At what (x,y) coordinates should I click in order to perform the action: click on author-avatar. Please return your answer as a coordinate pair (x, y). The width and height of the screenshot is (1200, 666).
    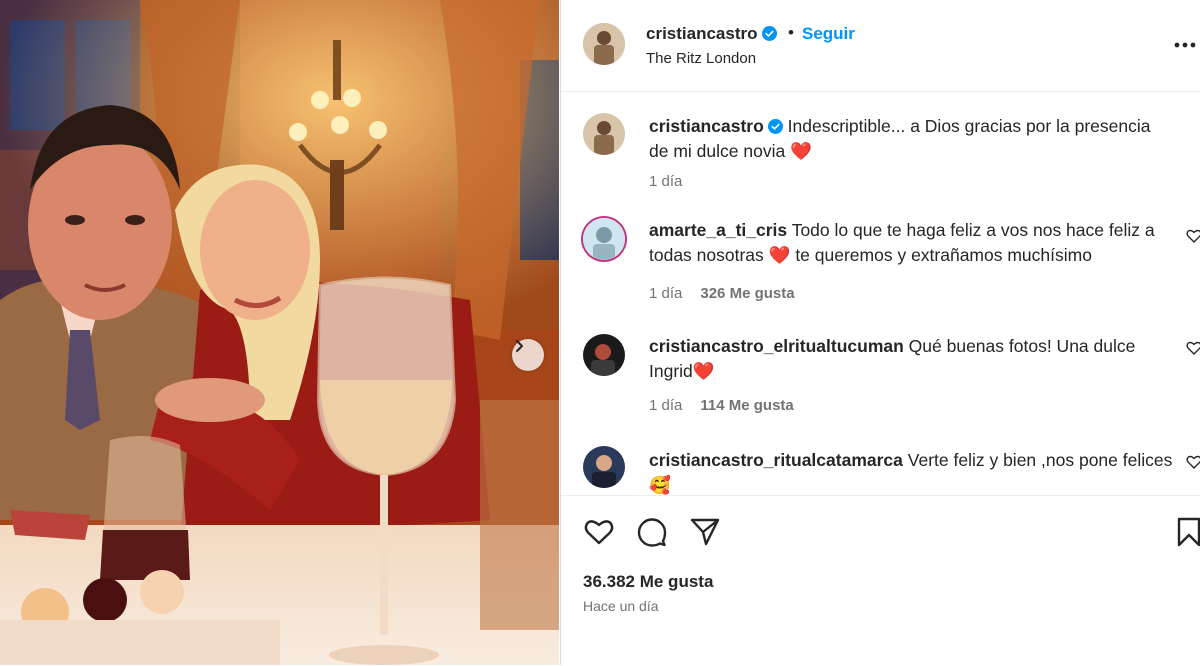
    Looking at the image, I should click on (604, 44).